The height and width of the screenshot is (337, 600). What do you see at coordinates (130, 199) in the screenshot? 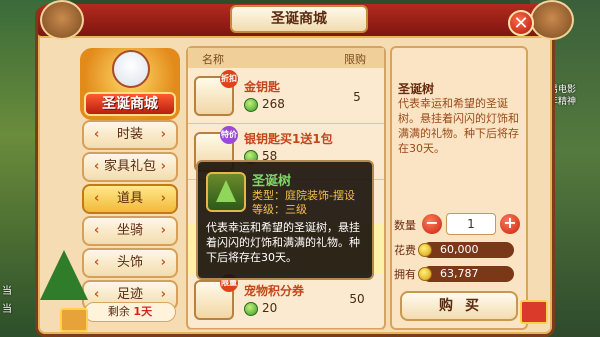
I see `menu-item-items: 道具` at bounding box center [130, 199].